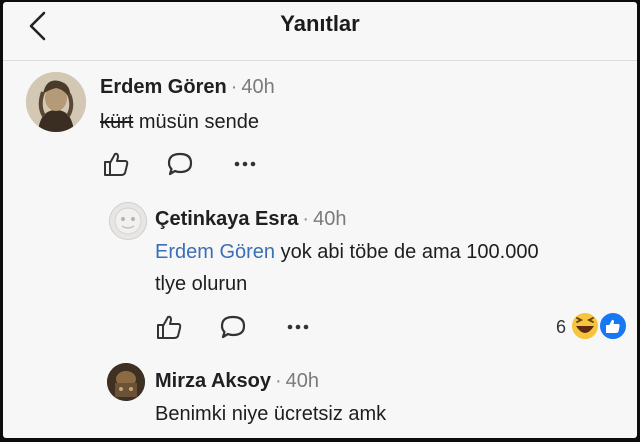 This screenshot has height=442, width=640. Describe the element at coordinates (320, 23) in the screenshot. I see `page-title: Yanıtlar` at that location.